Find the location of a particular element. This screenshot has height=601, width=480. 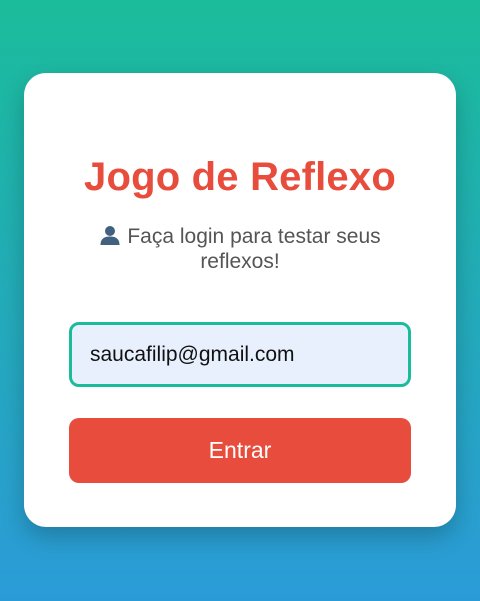

page-title: Jogo de Reflexo is located at coordinates (240, 177).